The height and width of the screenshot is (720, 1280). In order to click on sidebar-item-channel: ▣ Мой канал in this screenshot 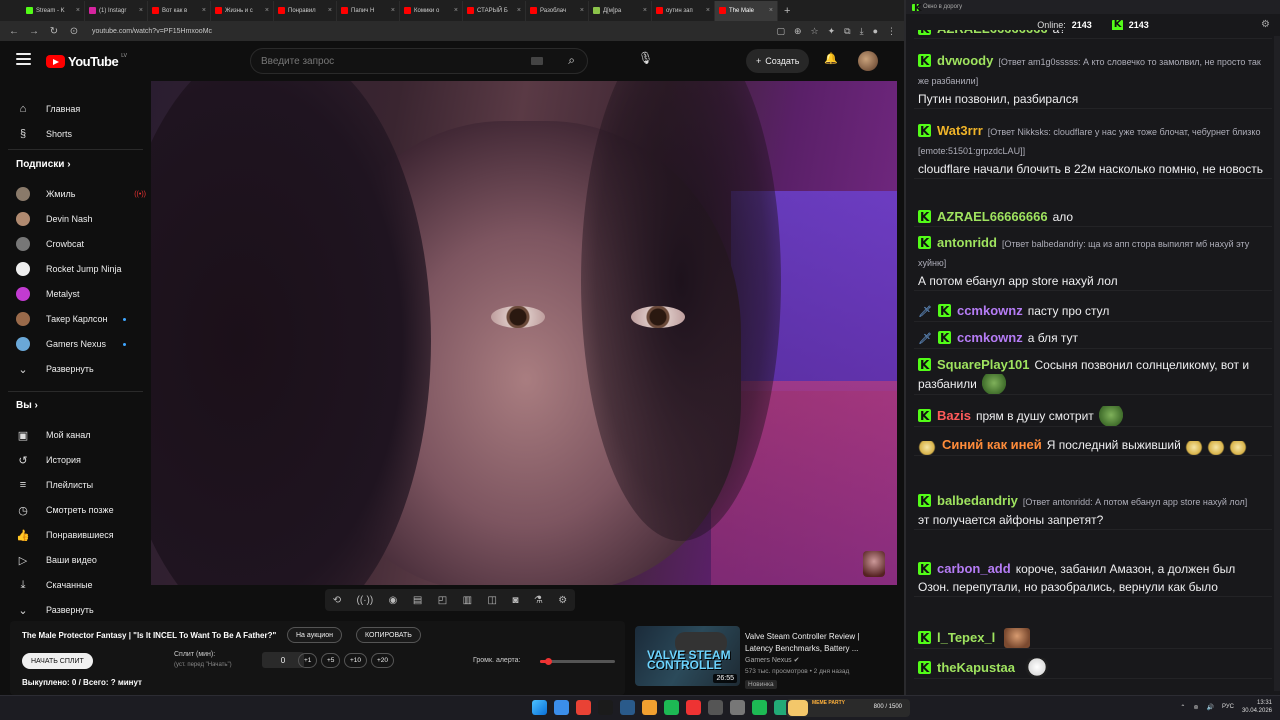, I will do `click(81, 435)`.